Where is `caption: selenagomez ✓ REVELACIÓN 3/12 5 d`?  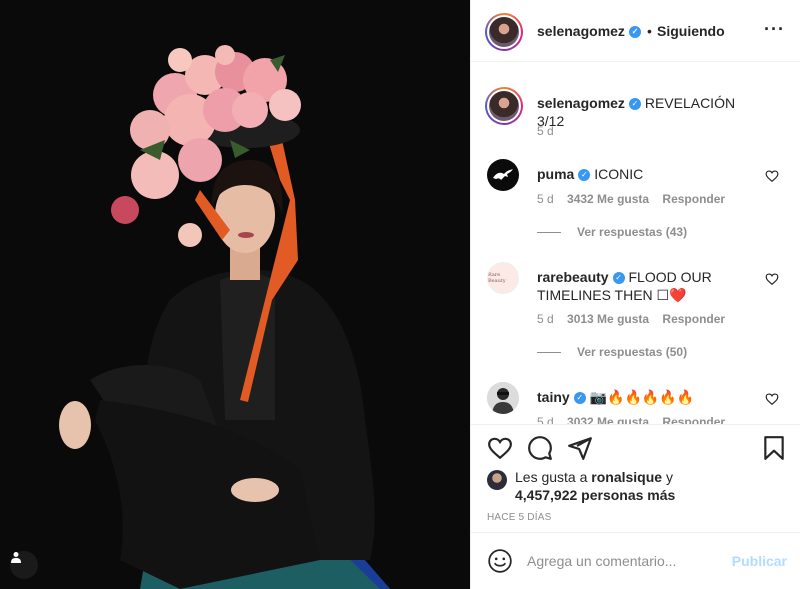
caption: selenagomez ✓ REVELACIÓN 3/12 5 d is located at coordinates (636, 118).